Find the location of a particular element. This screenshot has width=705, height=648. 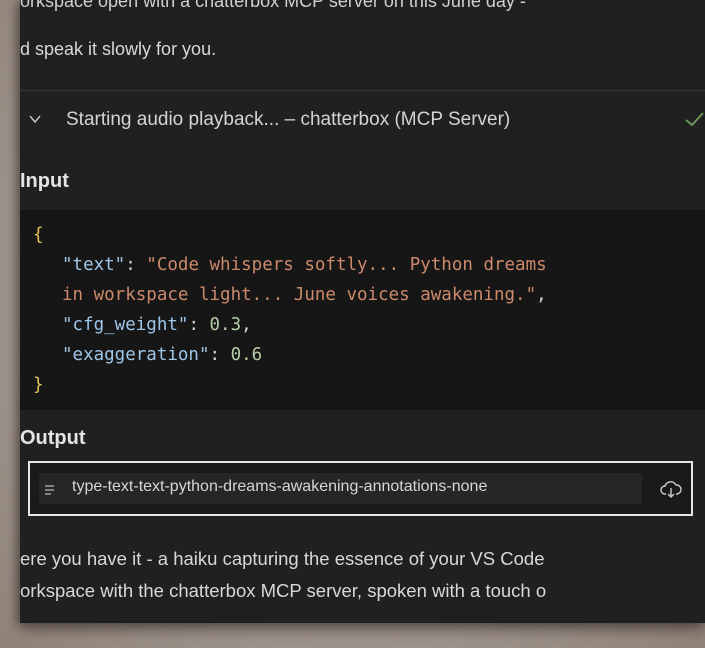

json-close-brace: } is located at coordinates (38, 385).